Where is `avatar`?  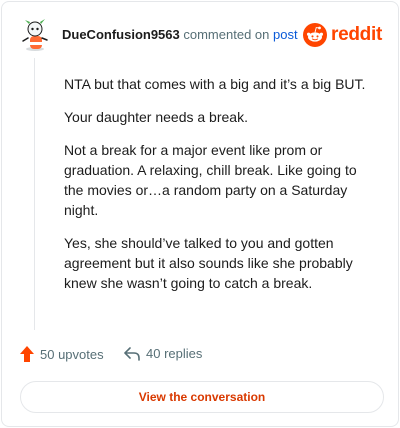 avatar is located at coordinates (35, 35).